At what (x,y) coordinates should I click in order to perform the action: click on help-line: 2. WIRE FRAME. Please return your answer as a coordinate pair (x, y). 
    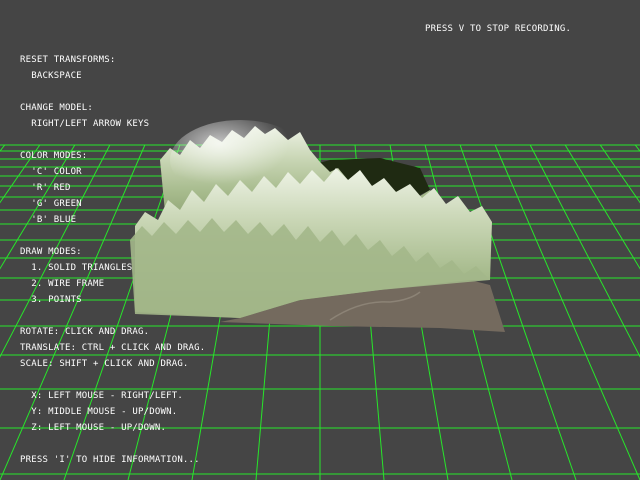
    Looking at the image, I should click on (62, 284).